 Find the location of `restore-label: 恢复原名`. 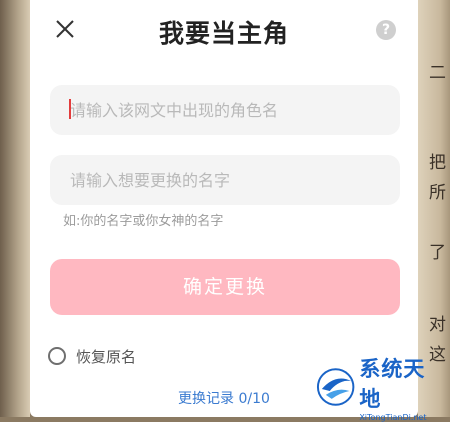

restore-label: 恢复原名 is located at coordinates (106, 356).